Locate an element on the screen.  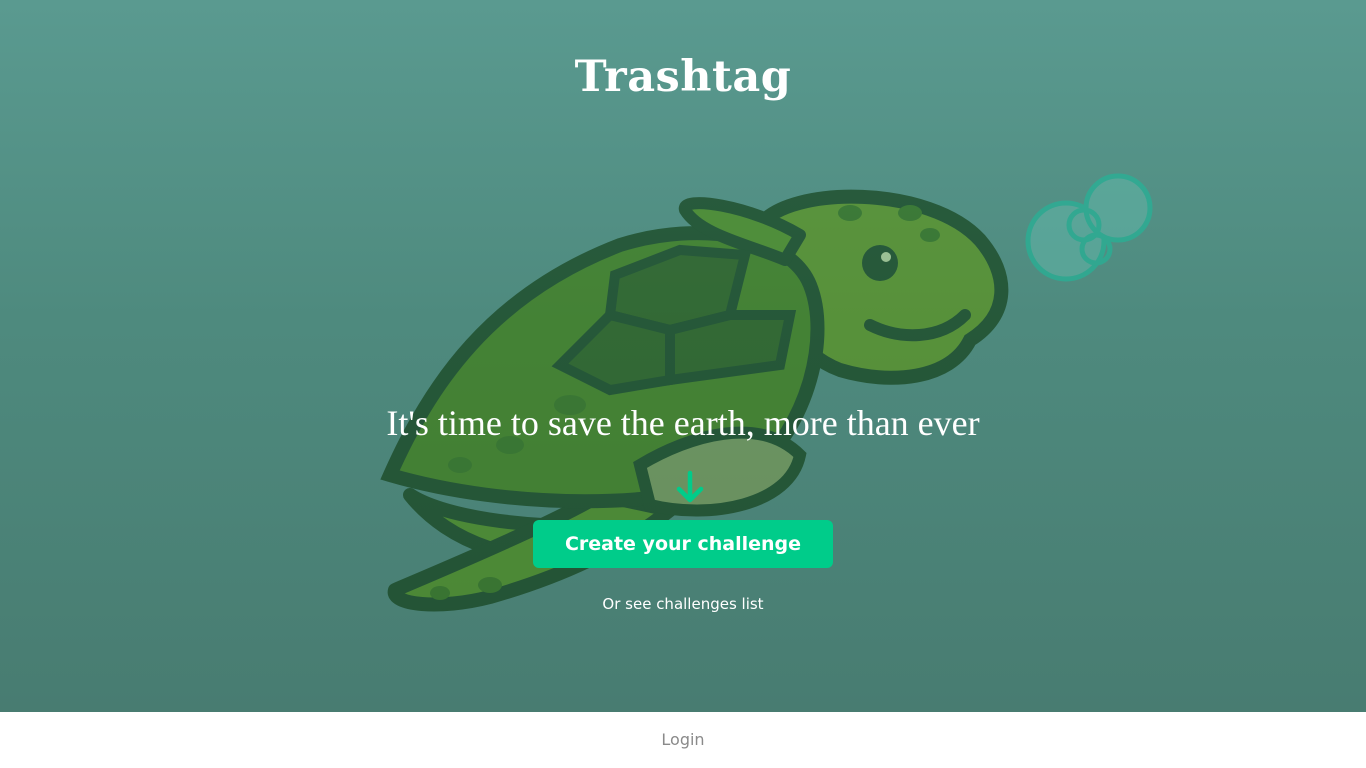
see-challenges-row: Or see challenges list is located at coordinates (683, 604).